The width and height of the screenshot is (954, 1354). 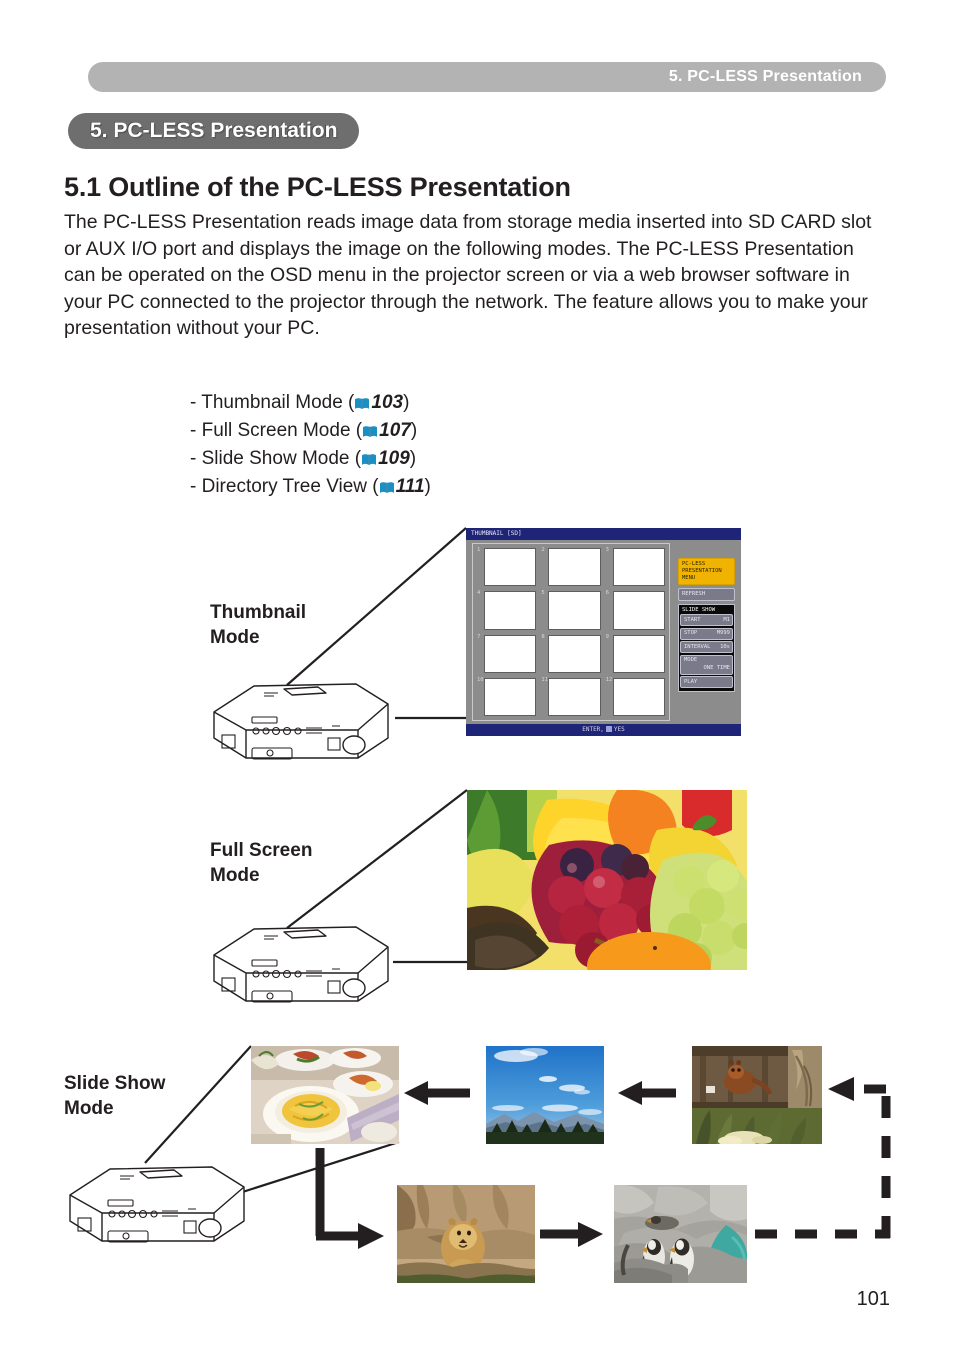 What do you see at coordinates (691, 660) in the screenshot?
I see `osd-row-label: MODE` at bounding box center [691, 660].